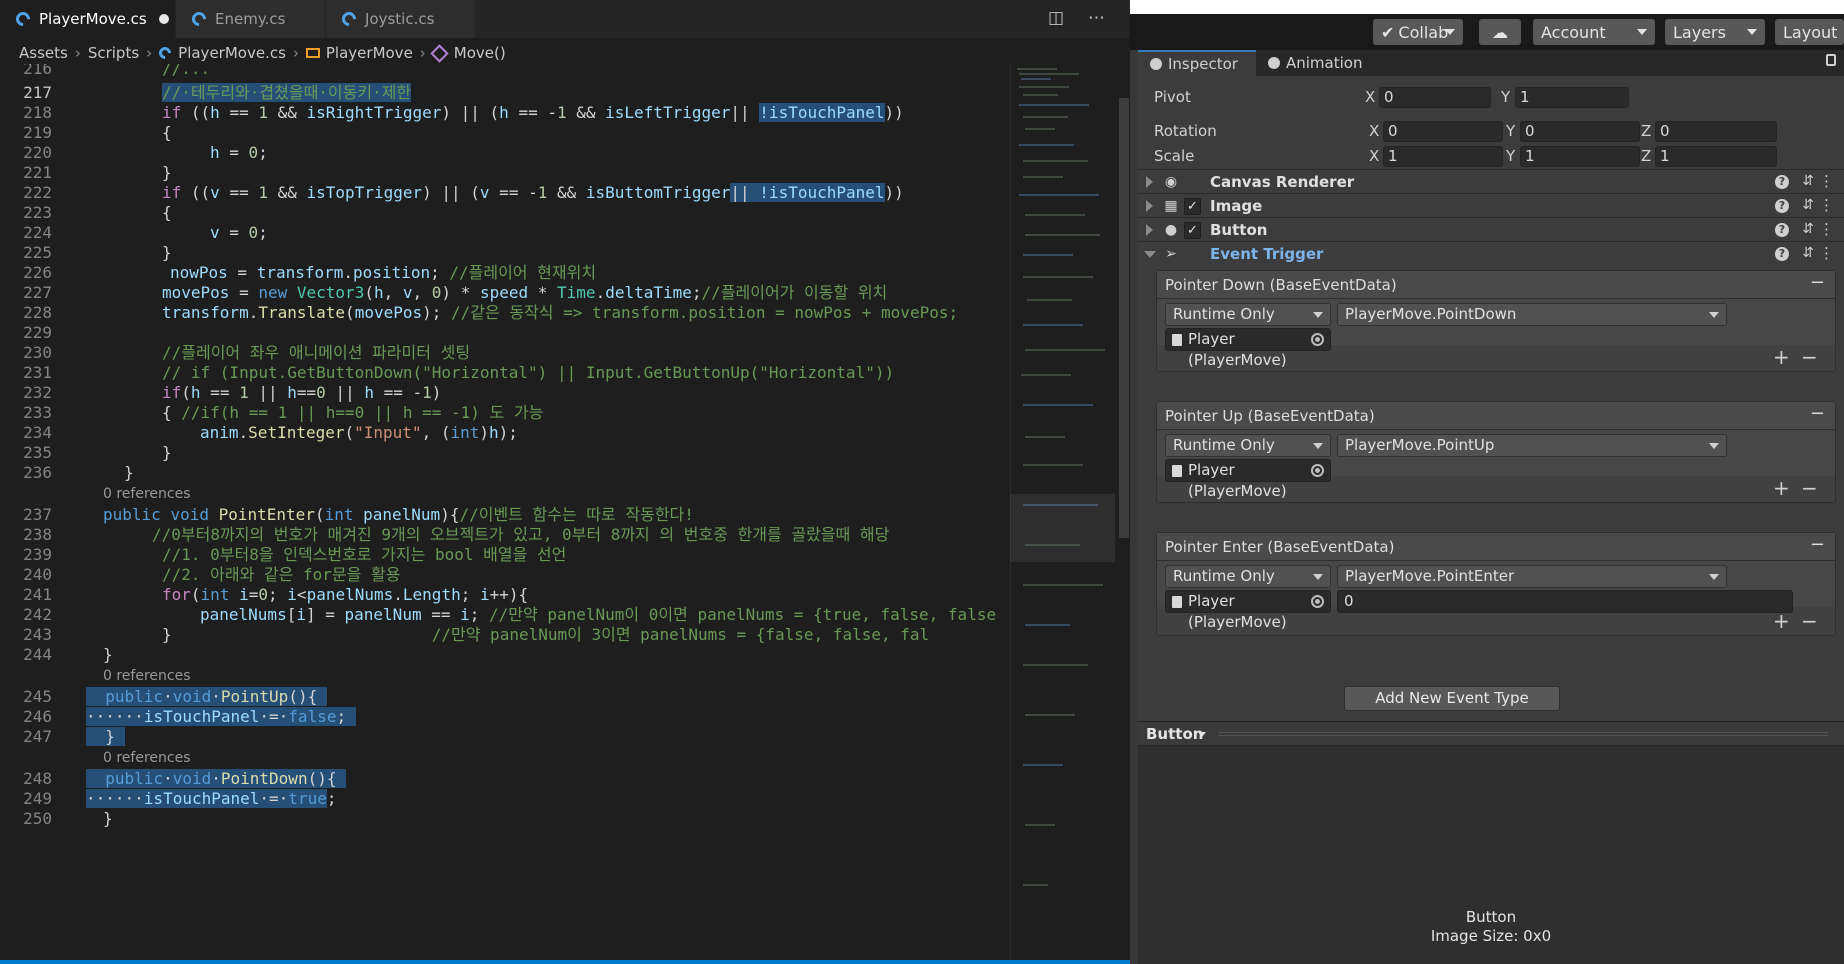  I want to click on scrollbar-thumb, so click(1124, 318).